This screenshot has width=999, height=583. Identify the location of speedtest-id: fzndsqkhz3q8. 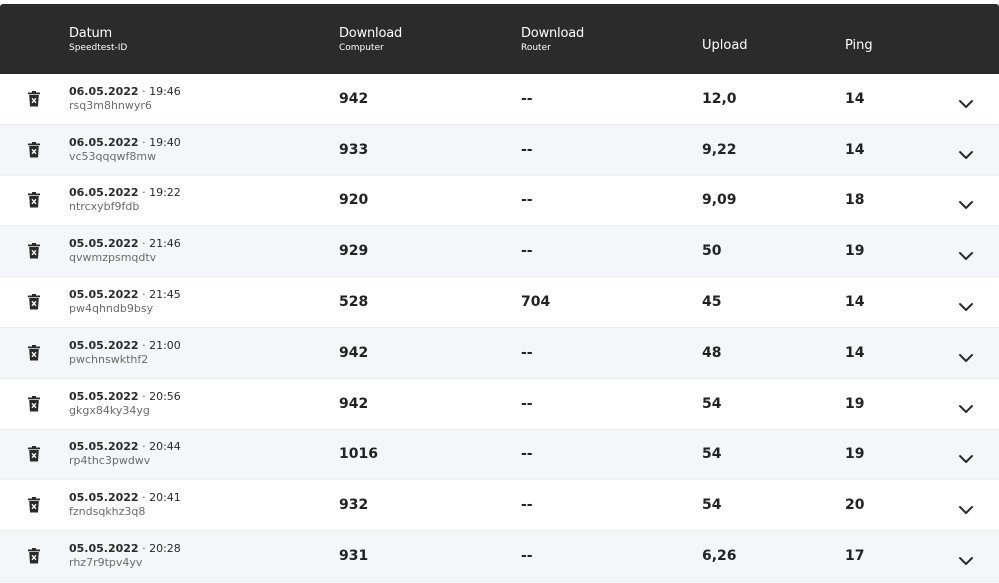
(107, 512).